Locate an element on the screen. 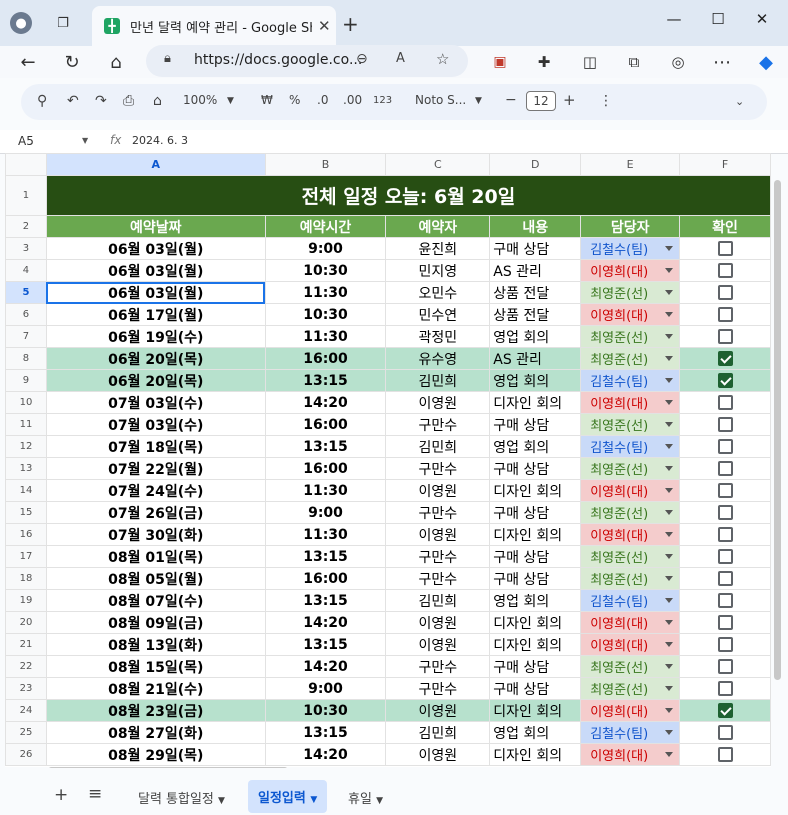 The image size is (788, 815). favorite-icon: ☆ is located at coordinates (442, 59).